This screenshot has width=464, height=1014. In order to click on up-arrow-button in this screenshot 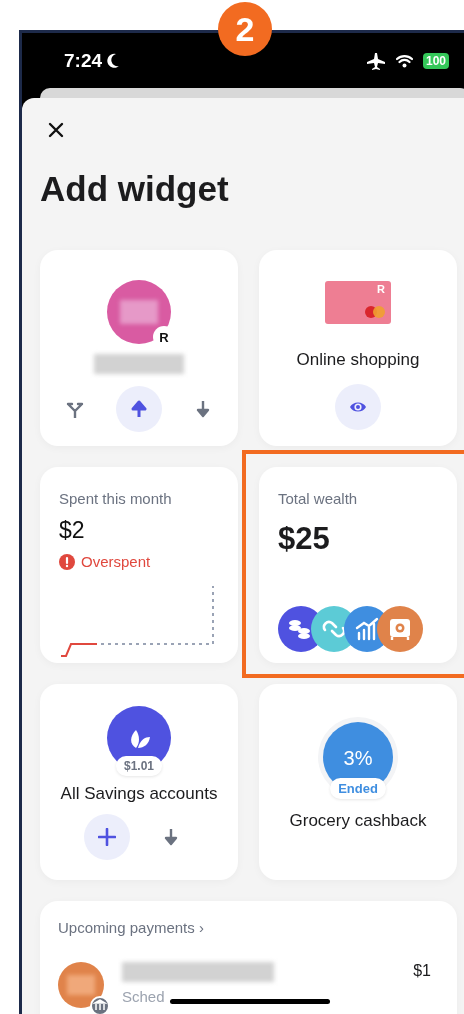, I will do `click(139, 409)`.